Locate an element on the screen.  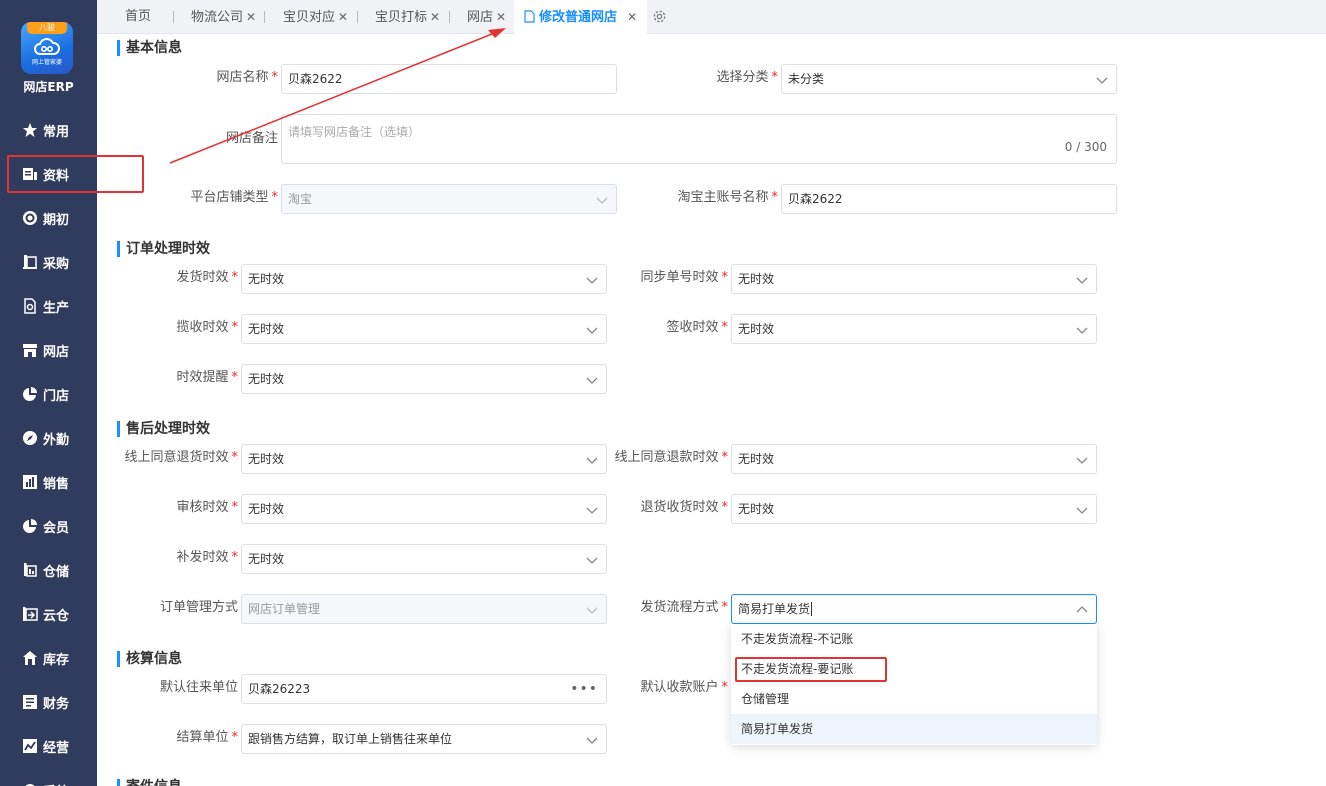
remind-label: 时效提醒 * is located at coordinates (207, 377).